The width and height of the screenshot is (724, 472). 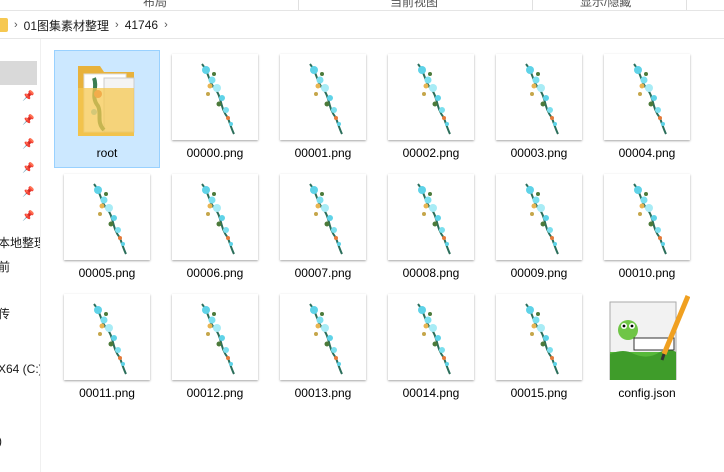 What do you see at coordinates (323, 153) in the screenshot?
I see `file-name-label: 00001.png` at bounding box center [323, 153].